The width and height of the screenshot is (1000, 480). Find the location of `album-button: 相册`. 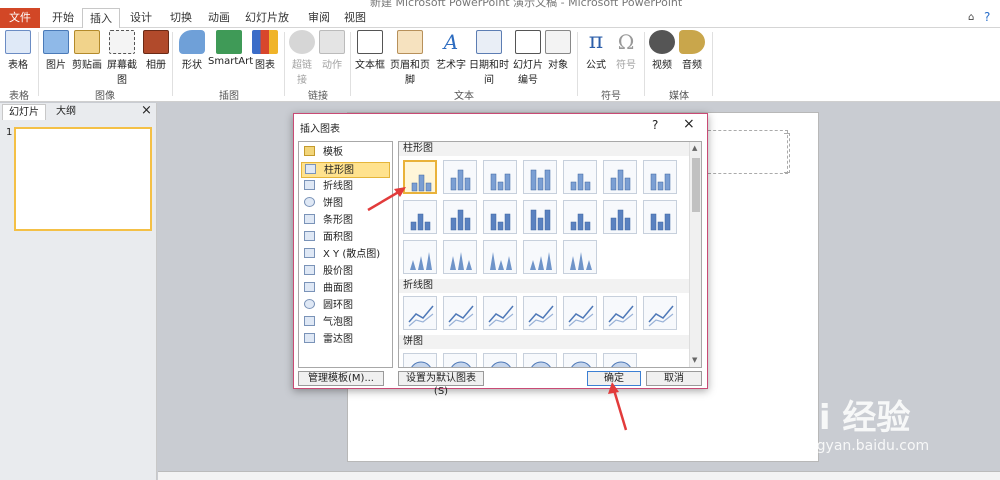

album-button: 相册 is located at coordinates (156, 50).